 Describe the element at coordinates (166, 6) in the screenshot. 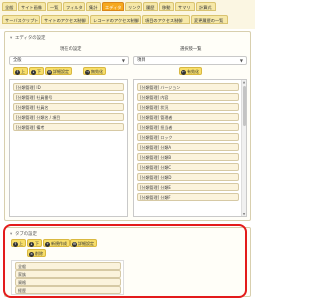

I see `tab-move: 移動` at that location.